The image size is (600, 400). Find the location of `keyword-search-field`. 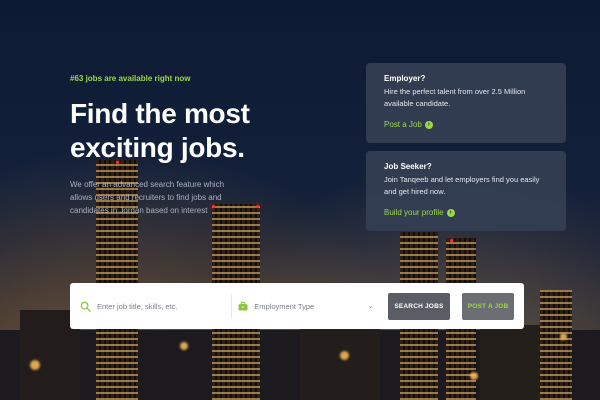

keyword-search-field is located at coordinates (154, 306).